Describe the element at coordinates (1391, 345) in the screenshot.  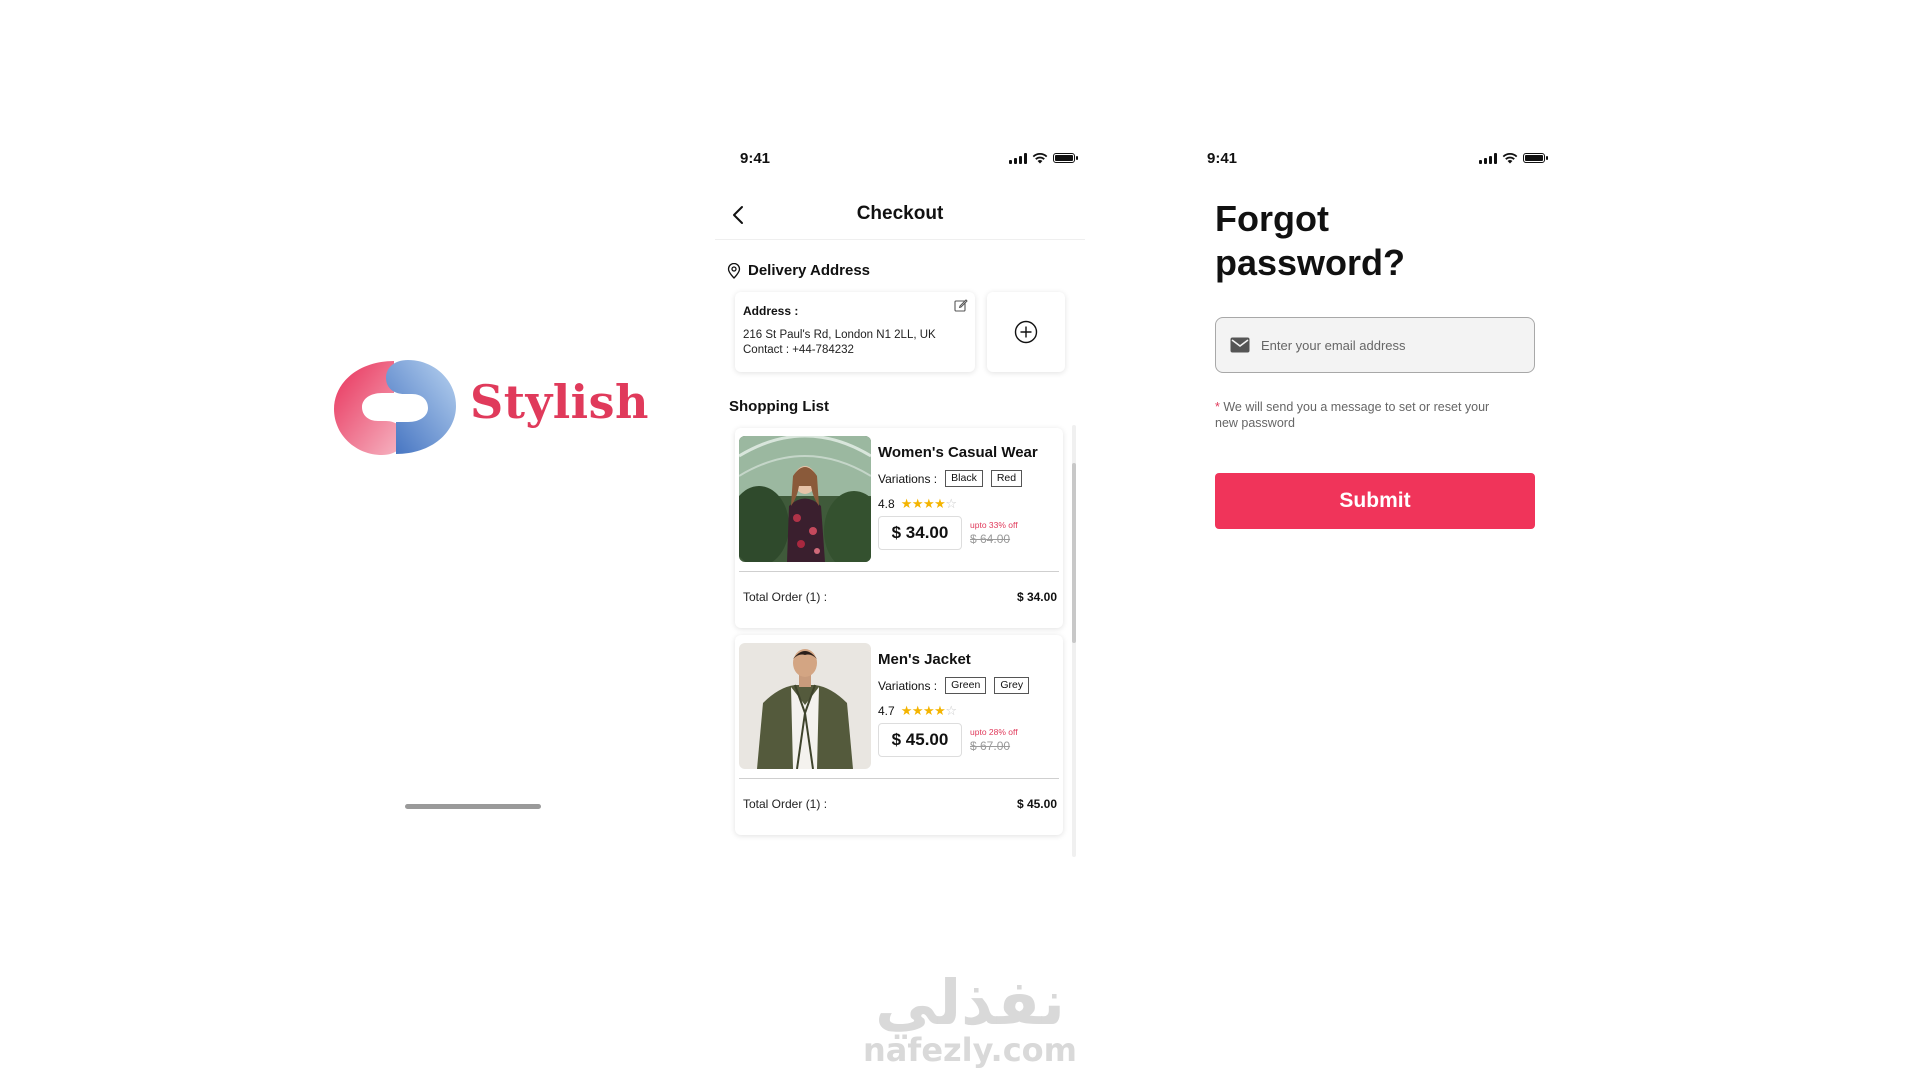
I see `email-input` at that location.